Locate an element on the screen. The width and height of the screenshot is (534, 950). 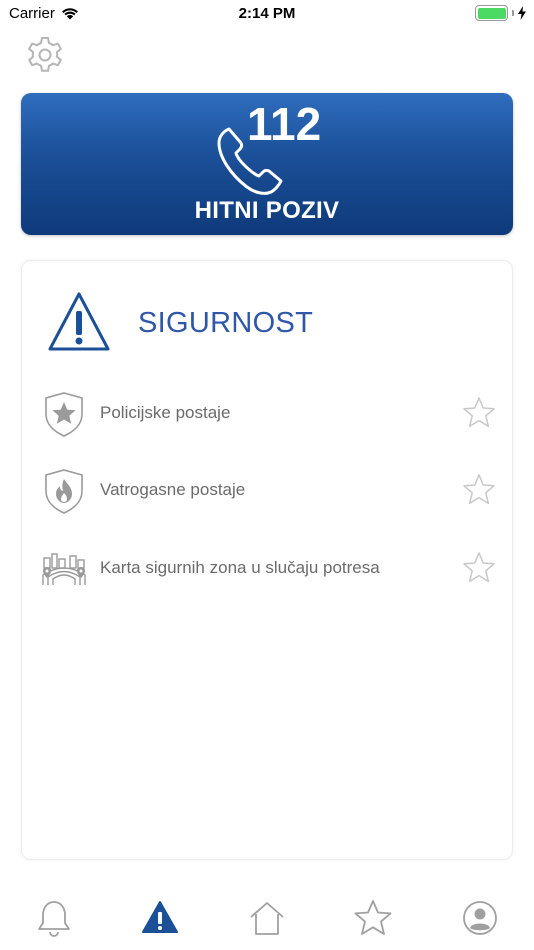
tab-profile is located at coordinates (480, 918).